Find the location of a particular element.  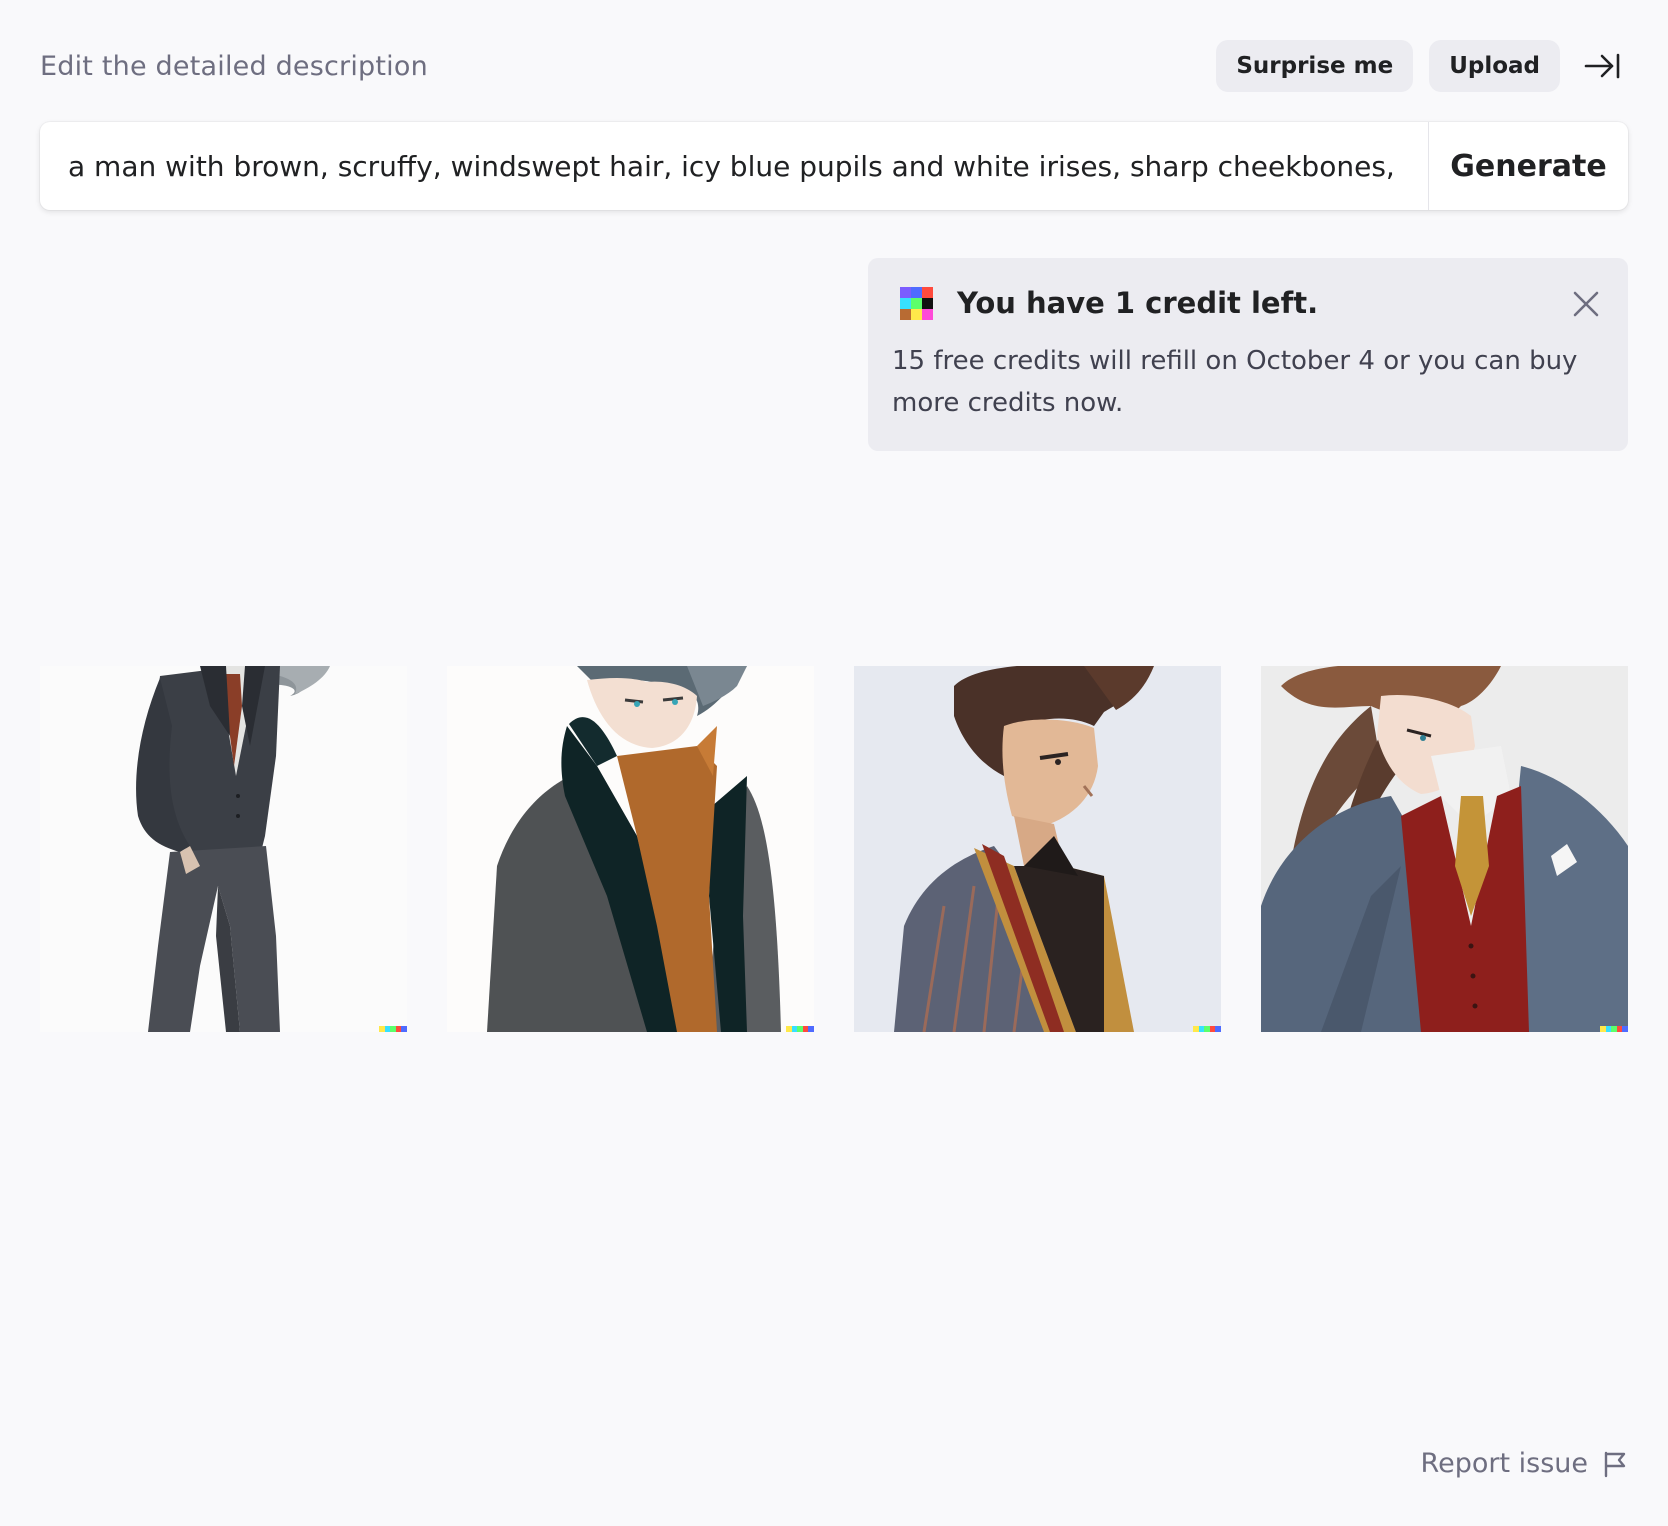

report-issue-link: Report issue is located at coordinates (1524, 1463).